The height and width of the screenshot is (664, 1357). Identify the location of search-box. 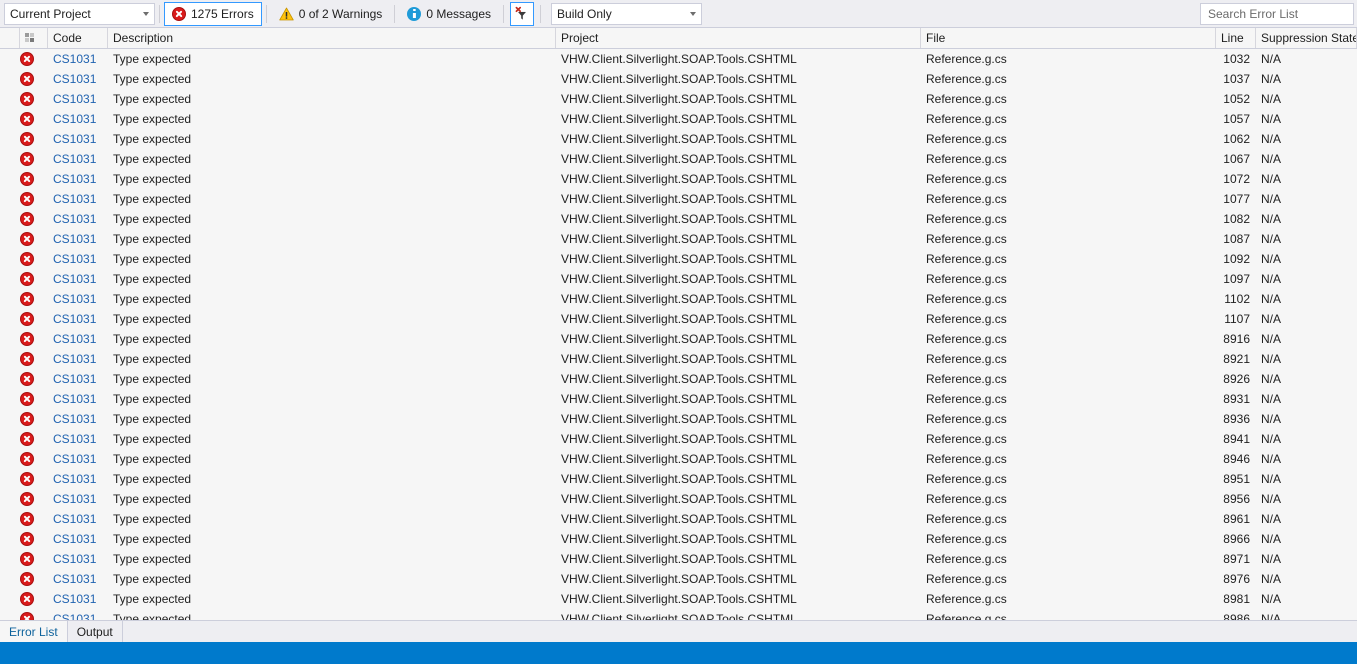
(1277, 14).